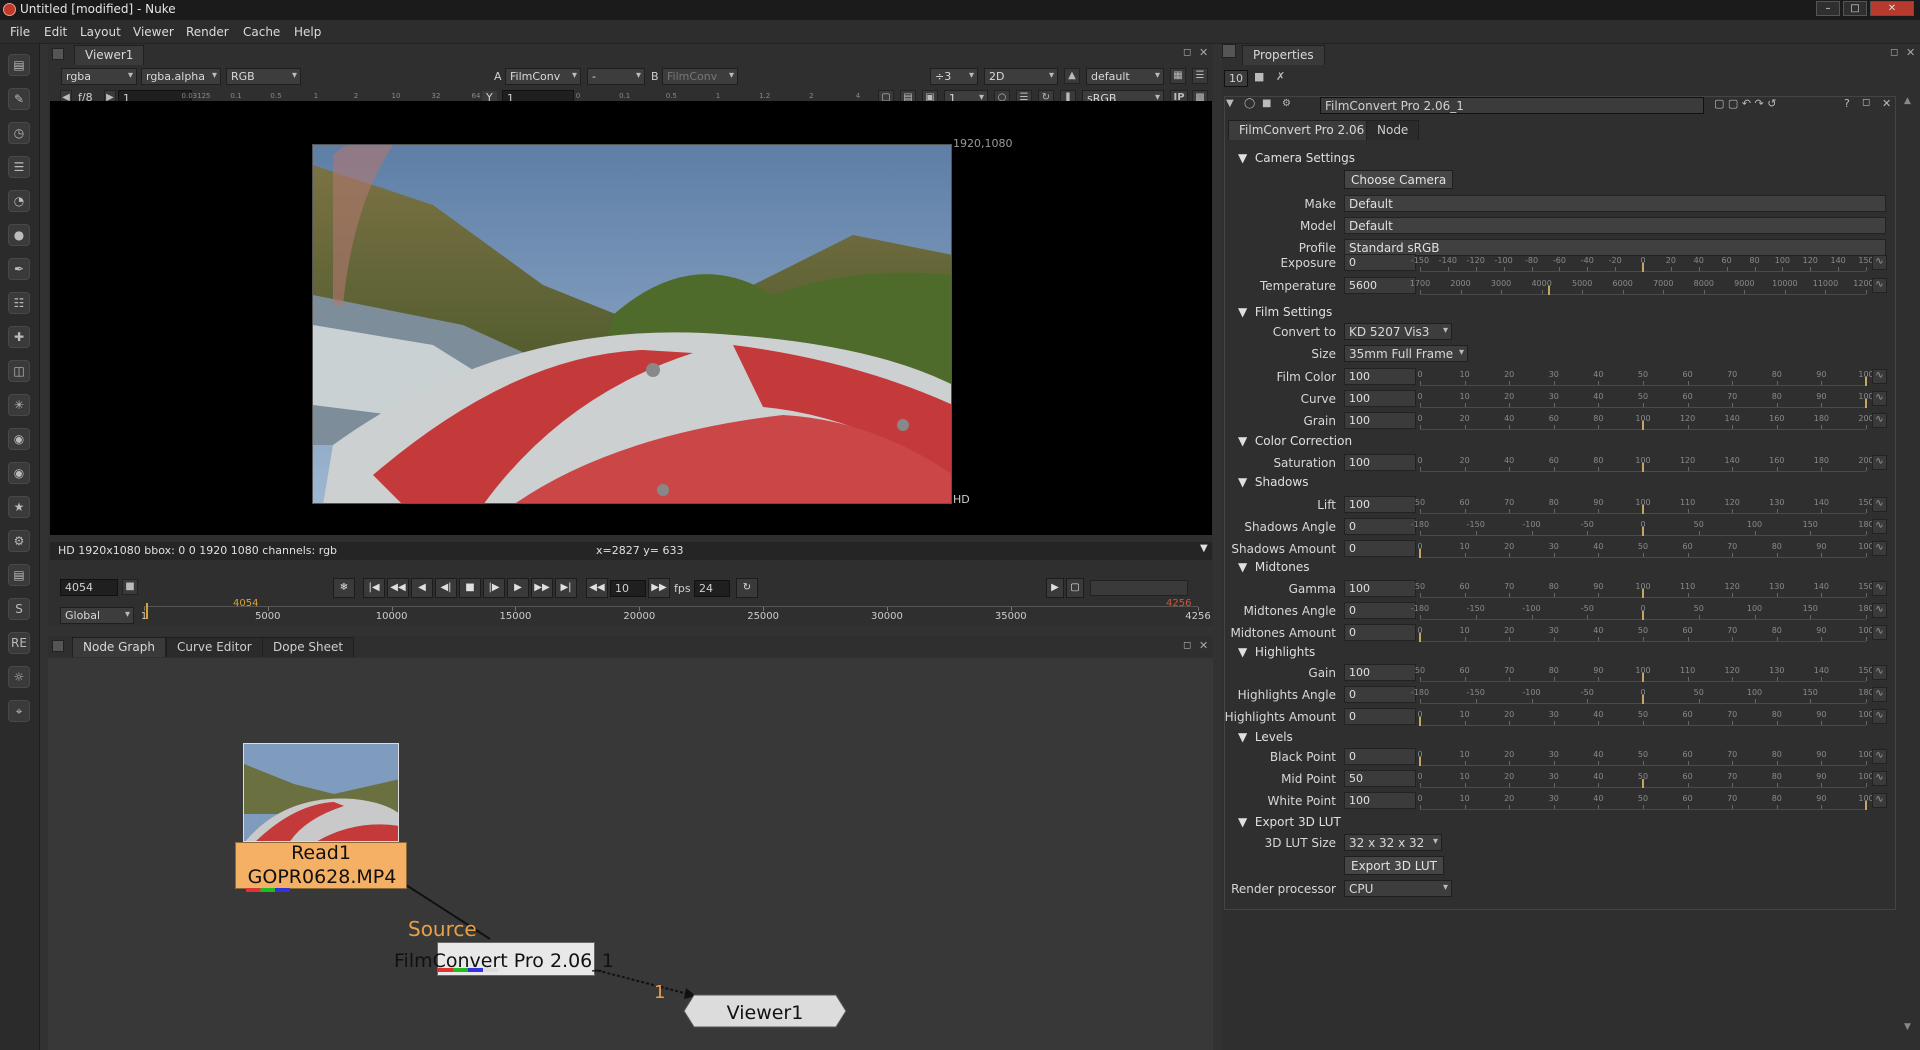 The image size is (1920, 1050). I want to click on value-field-midtones-amount: 0, so click(1380, 632).